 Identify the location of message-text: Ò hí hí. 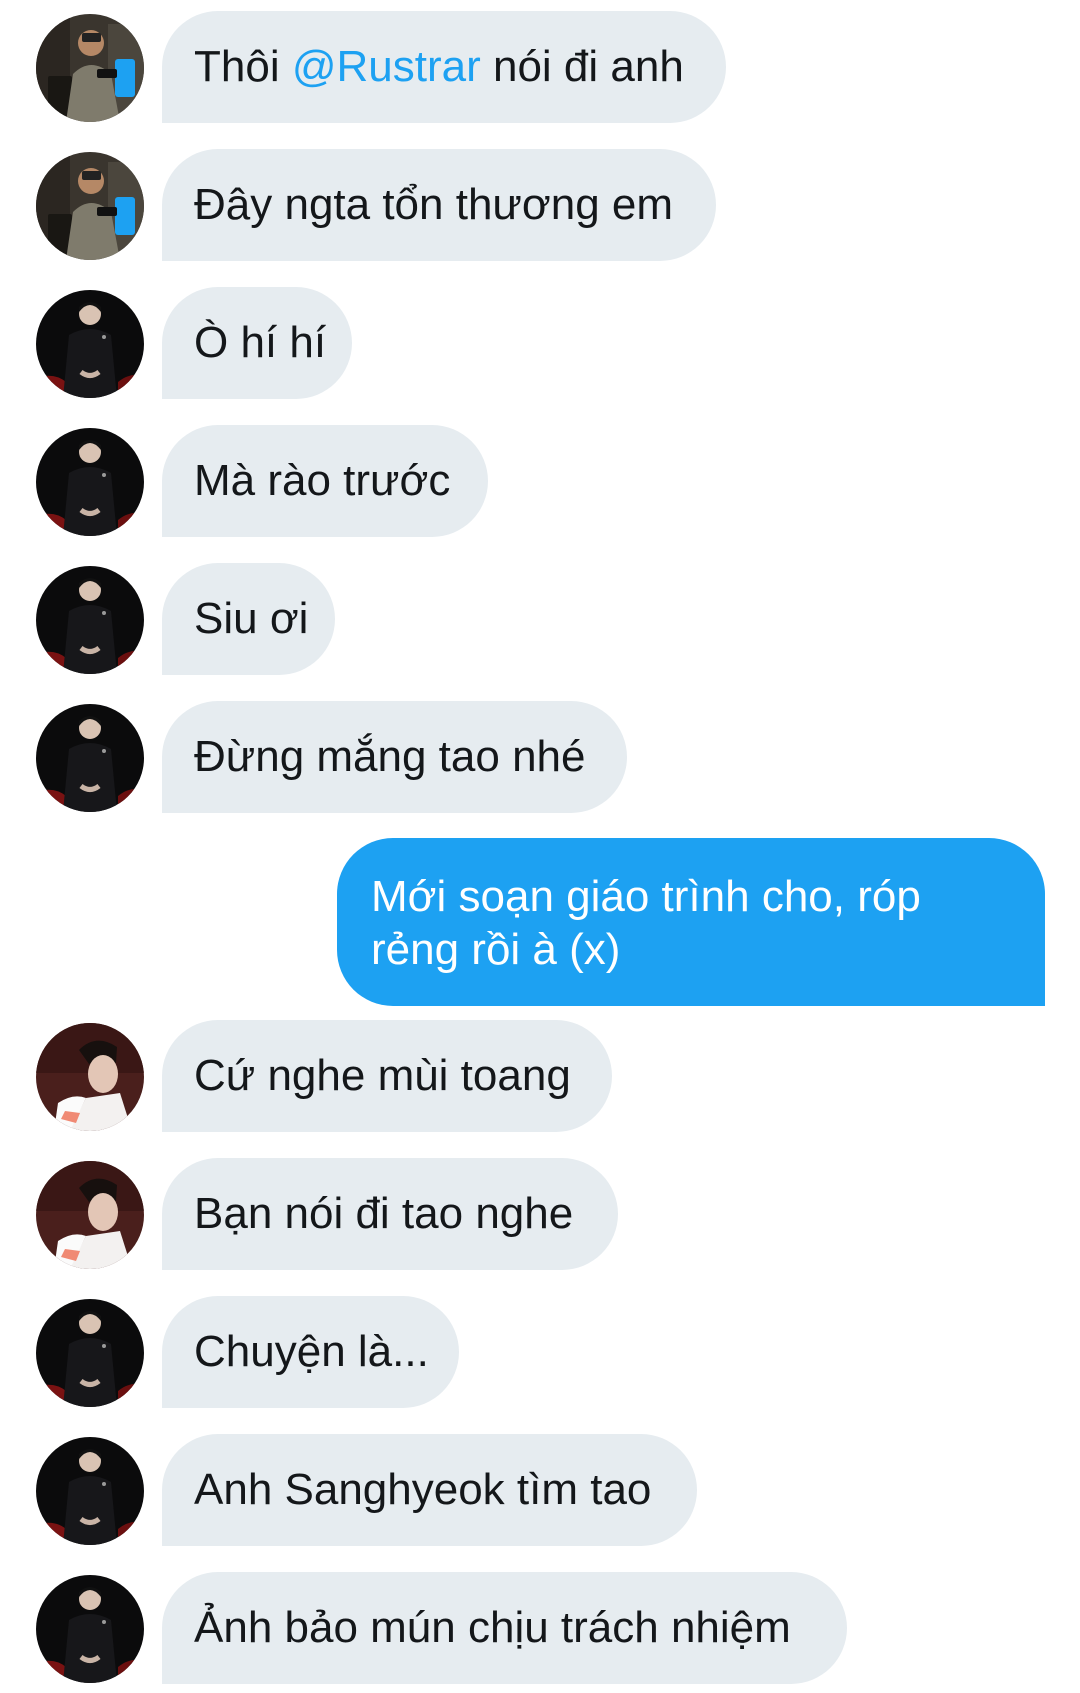
(260, 342).